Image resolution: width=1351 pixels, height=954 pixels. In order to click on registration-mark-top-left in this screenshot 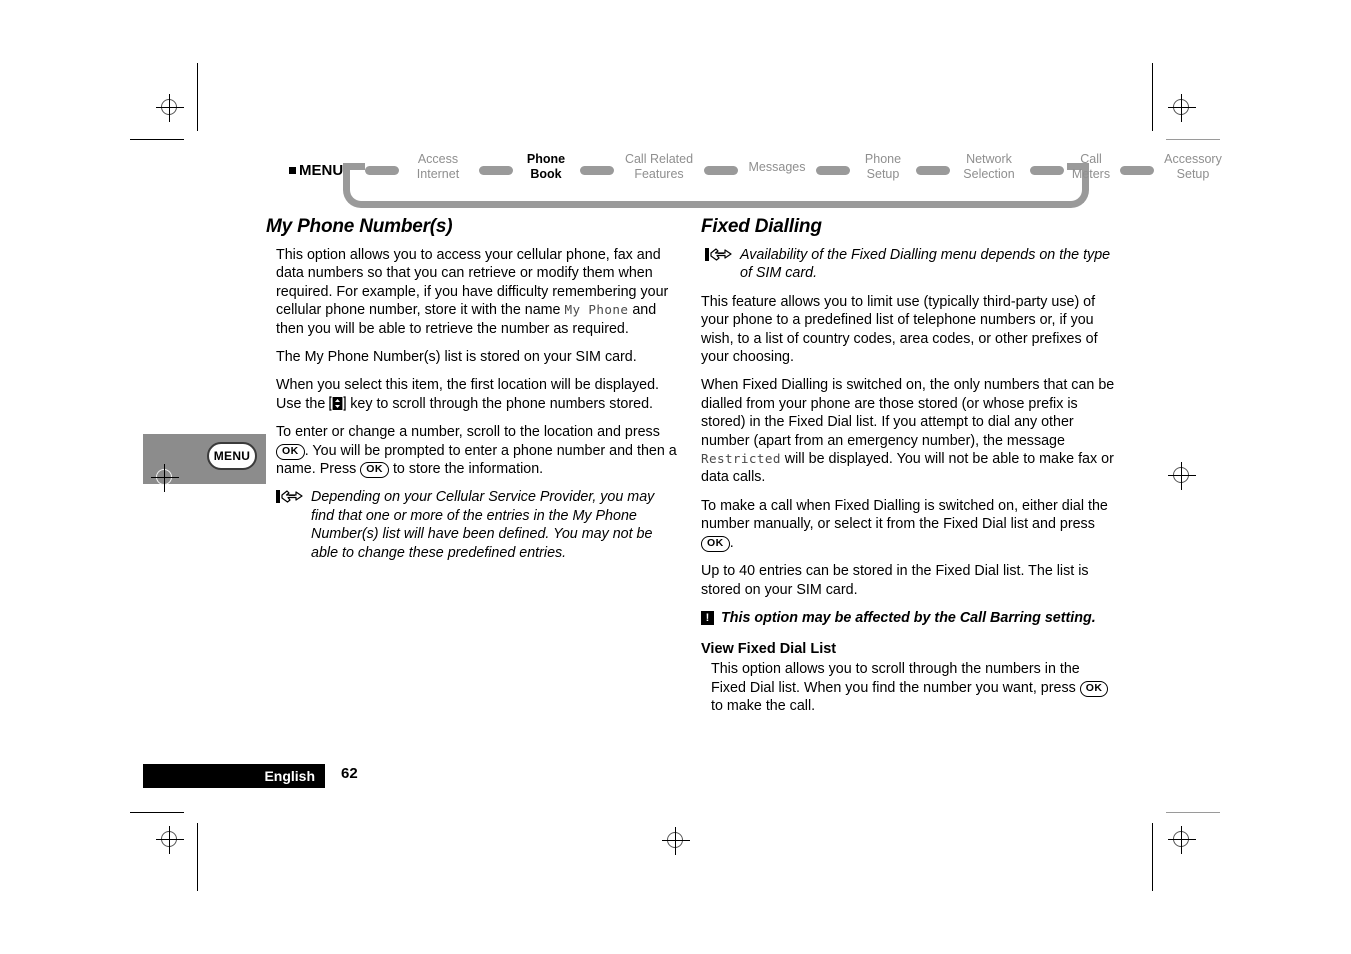, I will do `click(170, 108)`.